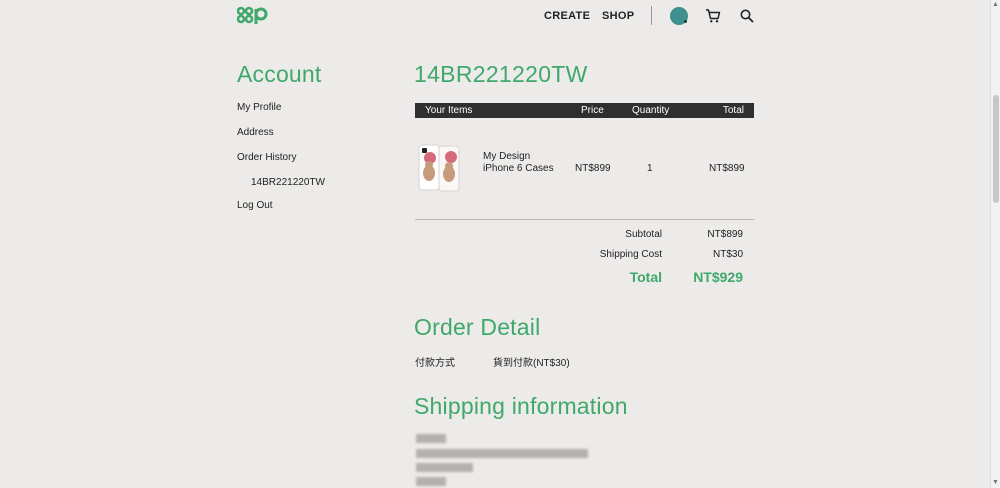 The image size is (1000, 488). I want to click on order-detail-title: Order Detail, so click(477, 327).